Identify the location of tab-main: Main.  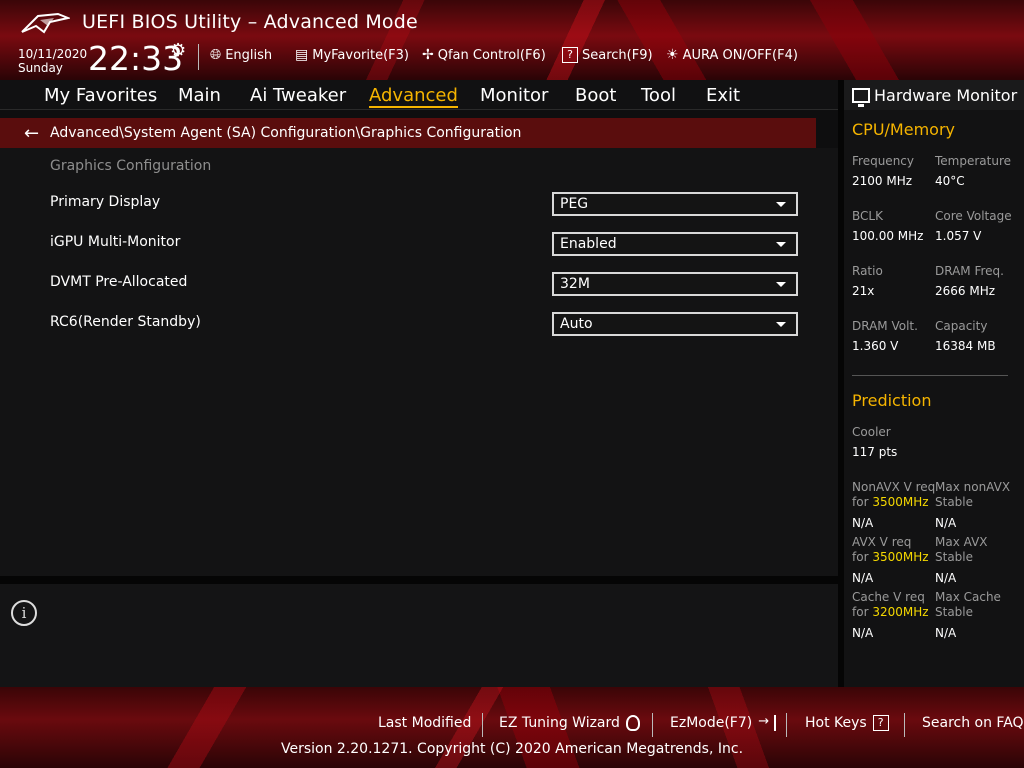
(199, 95).